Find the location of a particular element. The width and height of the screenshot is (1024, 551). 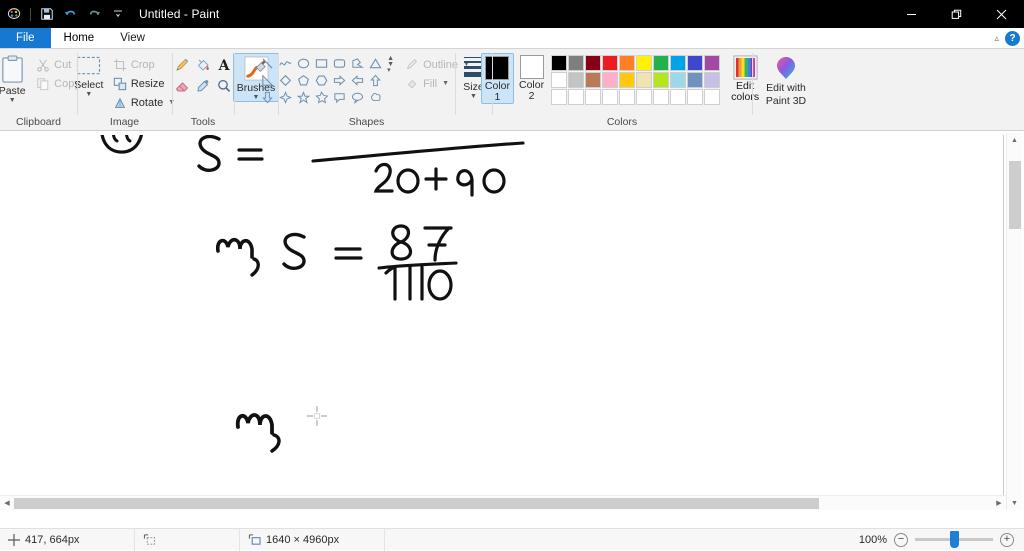

color-swatch-r1-c10 is located at coordinates (712, 63).